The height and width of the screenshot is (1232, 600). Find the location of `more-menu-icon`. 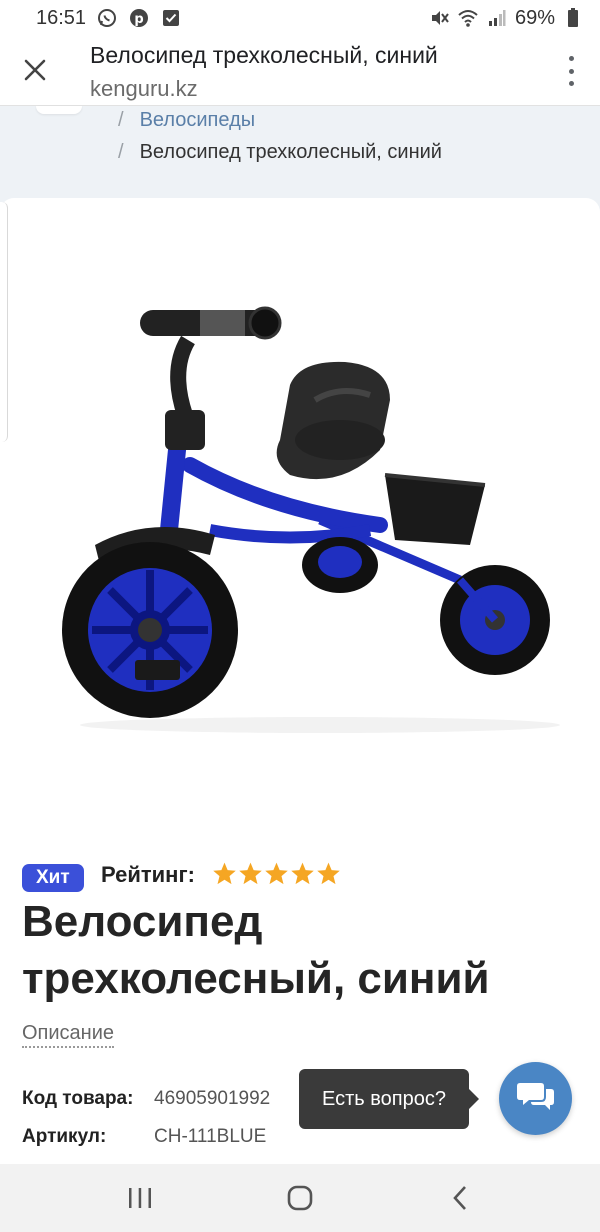

more-menu-icon is located at coordinates (571, 71).